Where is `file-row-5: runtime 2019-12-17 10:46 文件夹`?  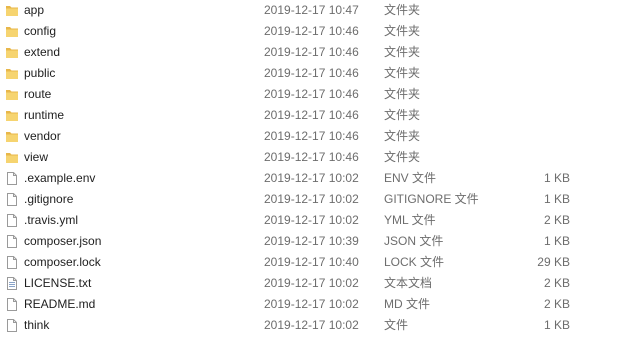 file-row-5: runtime 2019-12-17 10:46 文件夹 is located at coordinates (314, 115).